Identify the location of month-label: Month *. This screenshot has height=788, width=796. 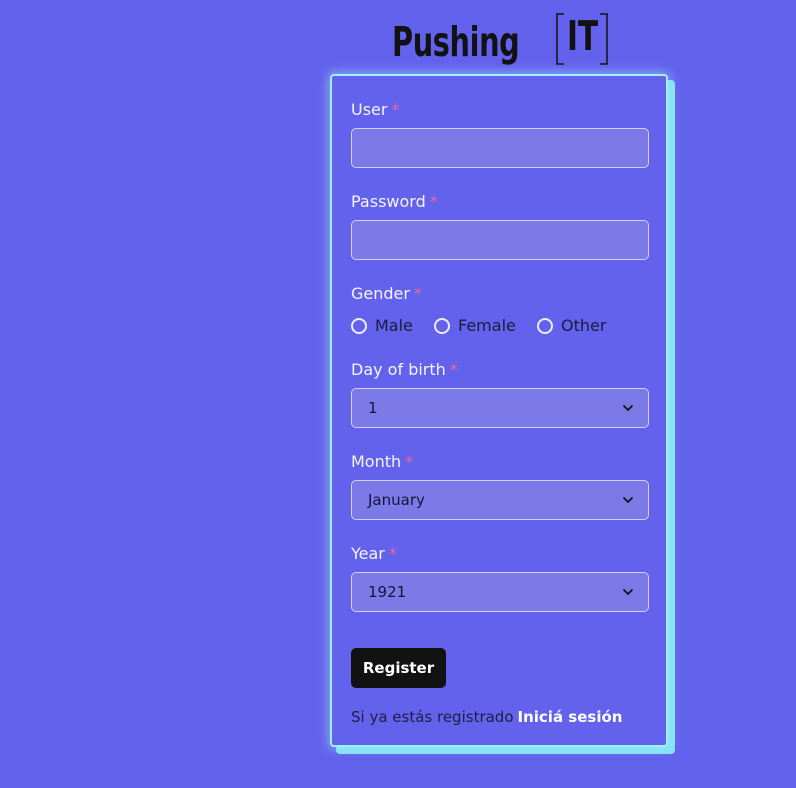
(382, 462).